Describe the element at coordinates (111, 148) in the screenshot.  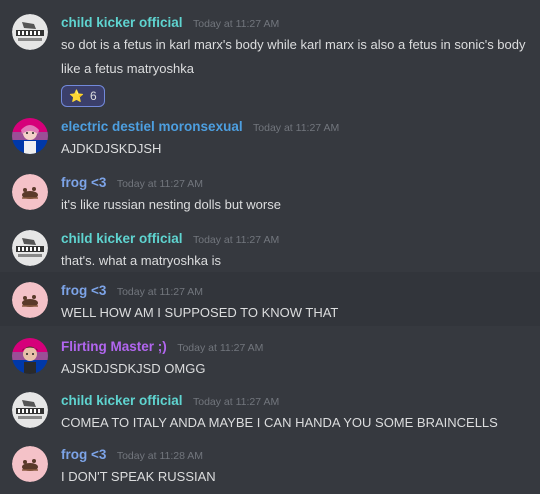
I see `message-text: AJDKDJSKDJSH` at that location.